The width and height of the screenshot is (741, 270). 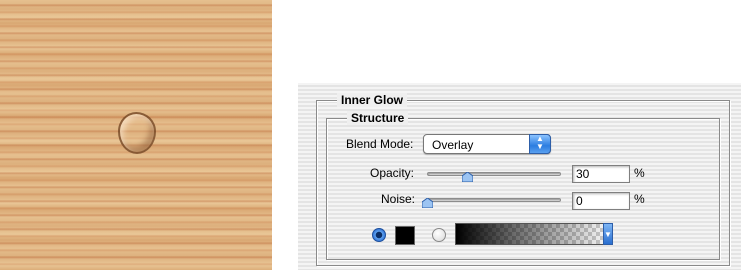 What do you see at coordinates (439, 235) in the screenshot?
I see `gradient-radio` at bounding box center [439, 235].